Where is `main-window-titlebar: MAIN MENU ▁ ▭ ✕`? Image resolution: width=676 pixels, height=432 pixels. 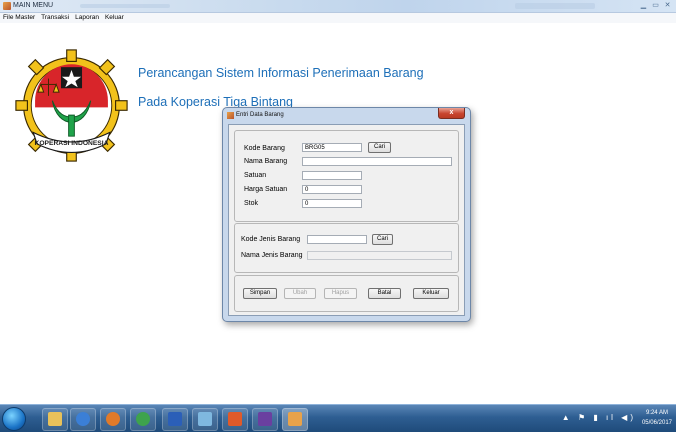 main-window-titlebar: MAIN MENU ▁ ▭ ✕ is located at coordinates (338, 6).